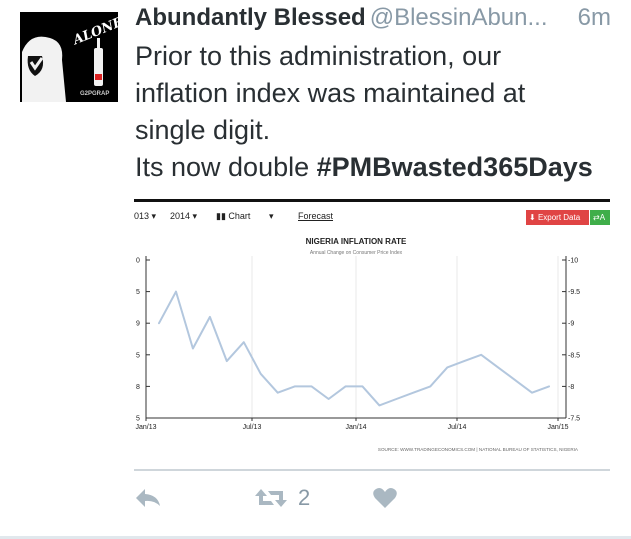 The width and height of the screenshot is (631, 539). I want to click on add-label: A, so click(602, 217).